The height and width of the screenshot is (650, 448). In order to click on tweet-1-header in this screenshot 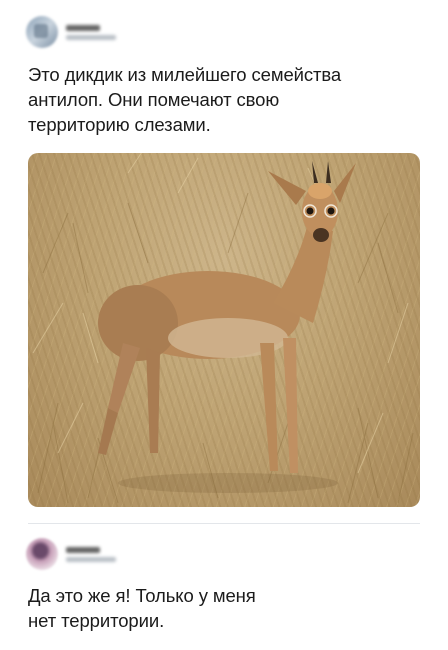, I will do `click(71, 32)`.